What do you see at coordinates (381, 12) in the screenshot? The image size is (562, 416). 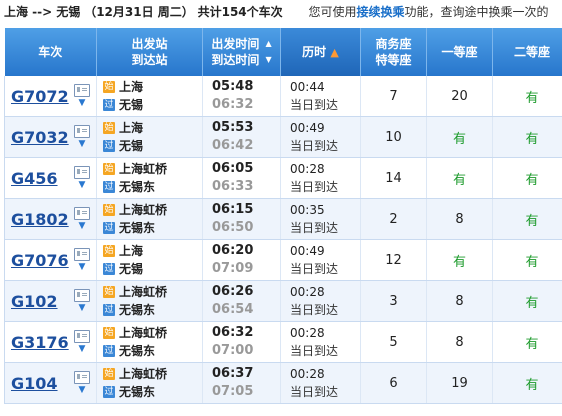 I see `transfer-link: 接续换乘` at bounding box center [381, 12].